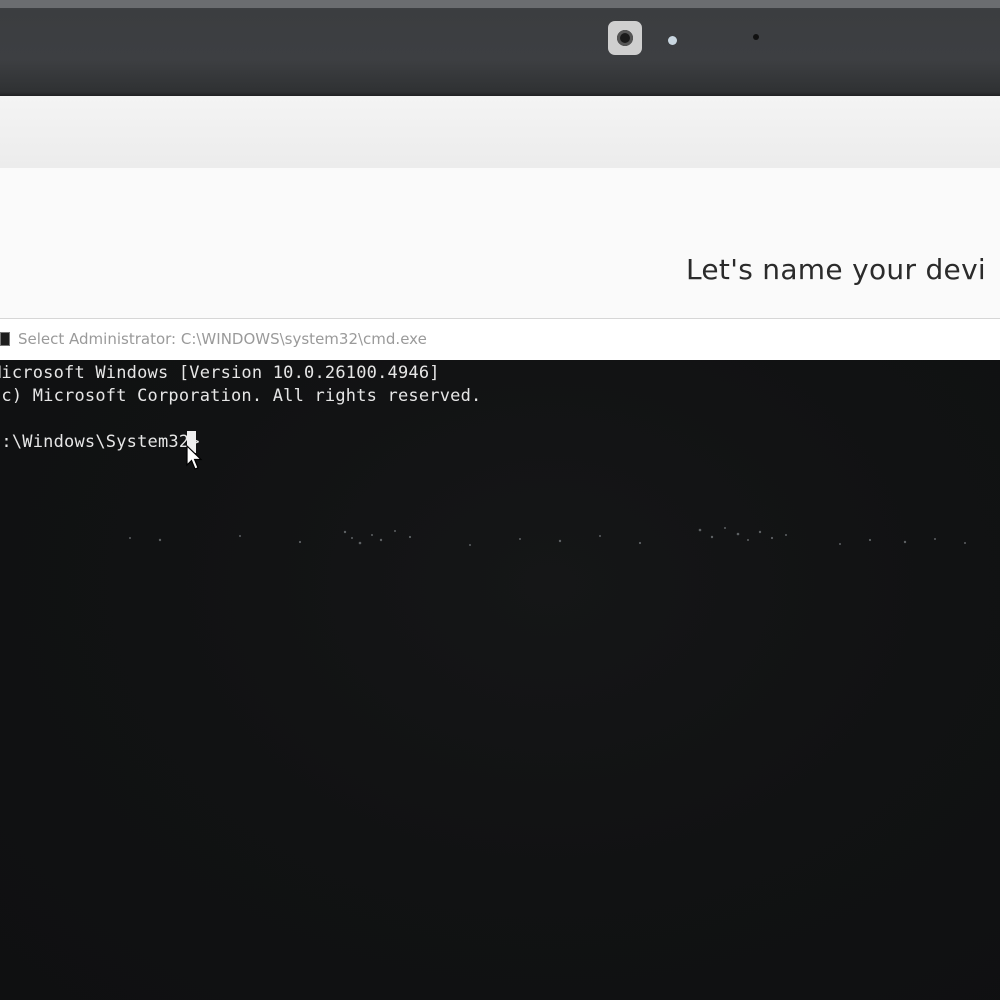 Image resolution: width=1000 pixels, height=1000 pixels. Describe the element at coordinates (500, 48) in the screenshot. I see `laptop-bezel` at that location.